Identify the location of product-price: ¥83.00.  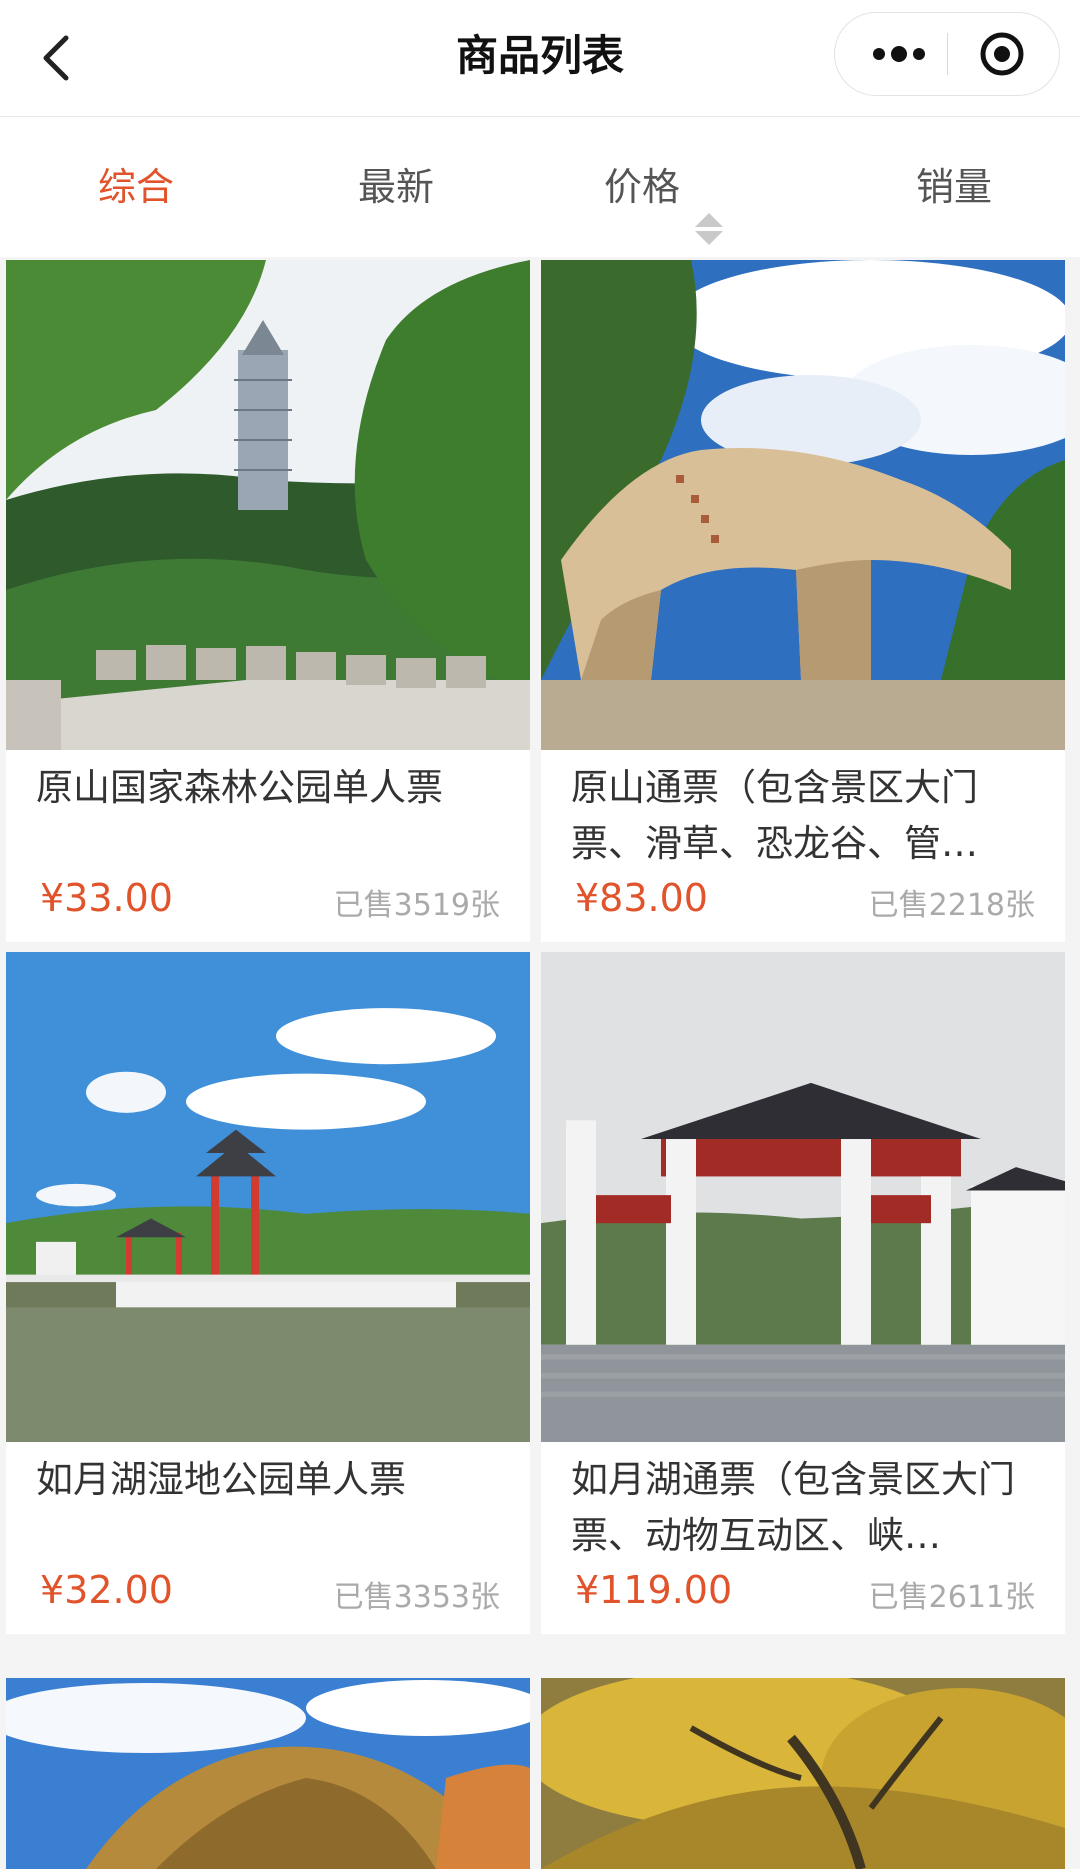
(641, 898).